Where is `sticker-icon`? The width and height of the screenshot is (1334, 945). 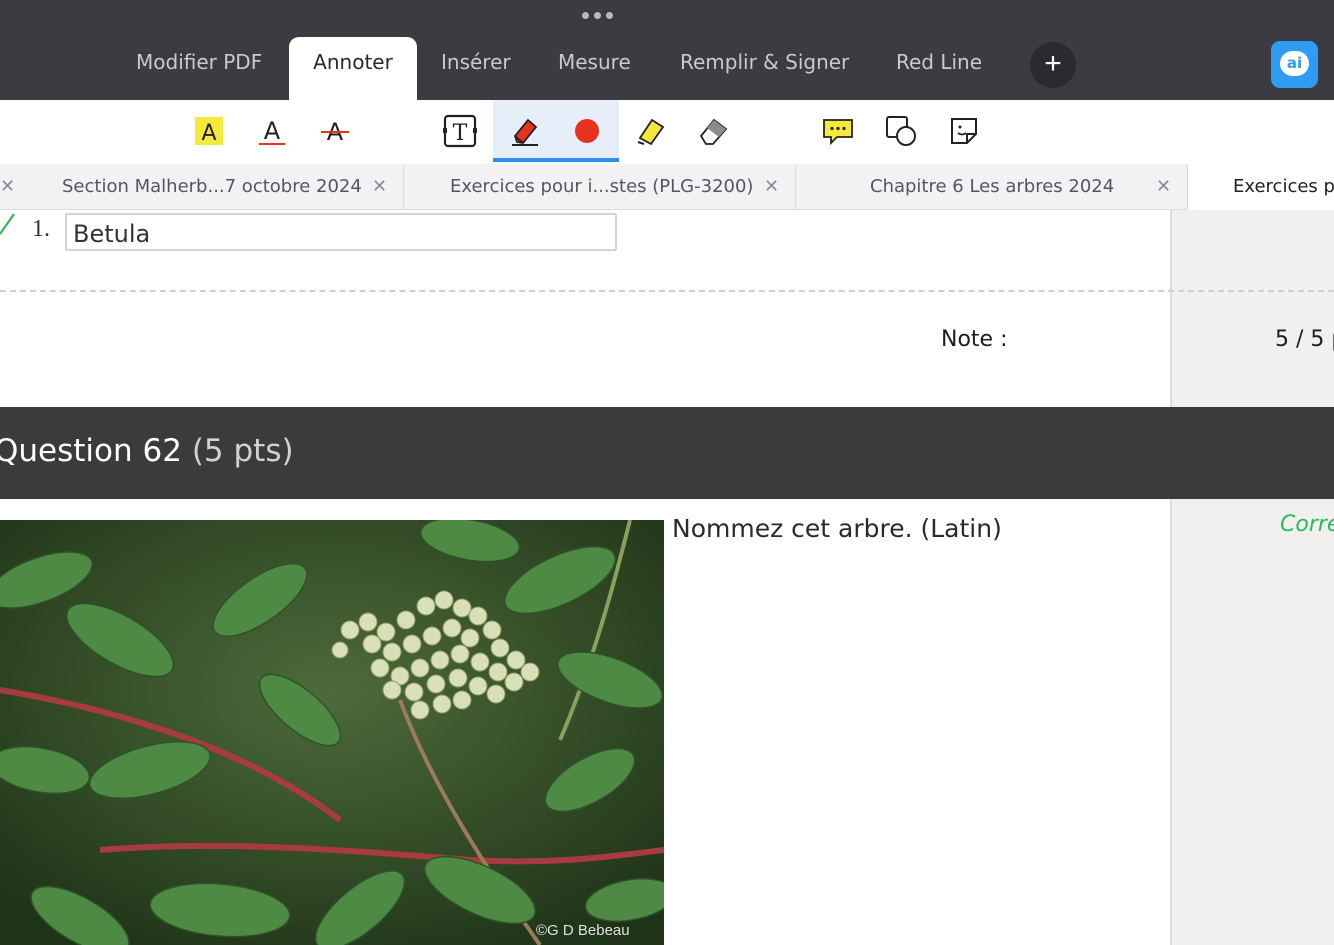 sticker-icon is located at coordinates (964, 131).